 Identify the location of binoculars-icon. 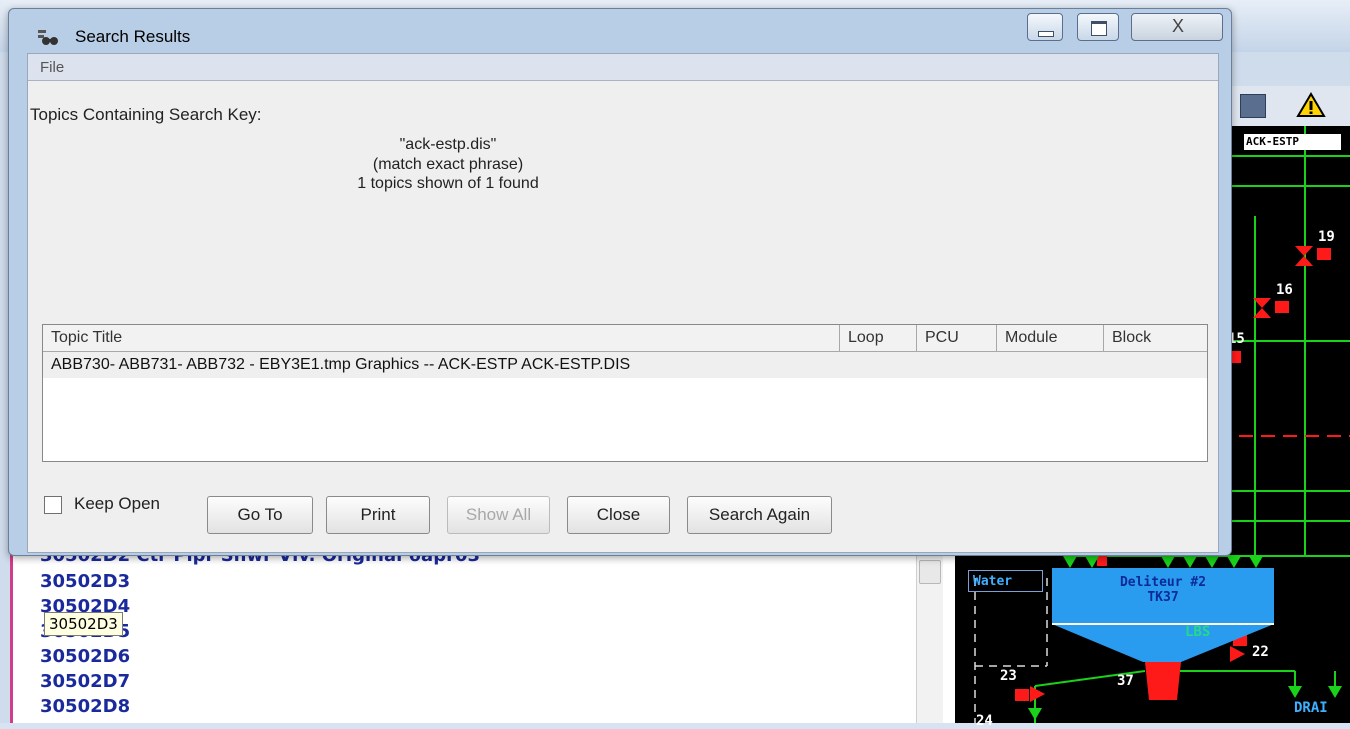
(48, 37).